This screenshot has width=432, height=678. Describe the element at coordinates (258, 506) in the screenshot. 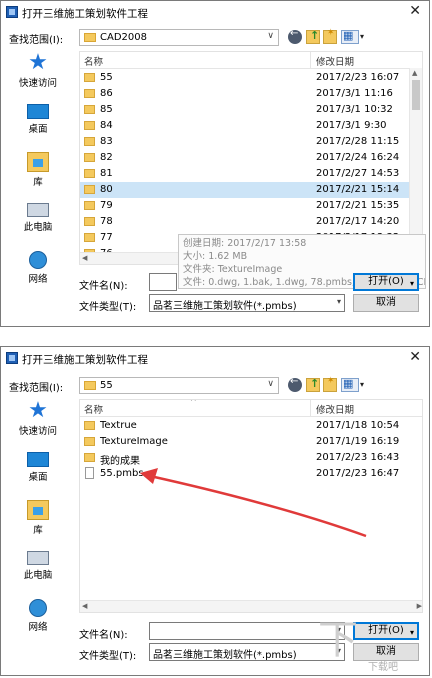

I see `arrow-line` at that location.